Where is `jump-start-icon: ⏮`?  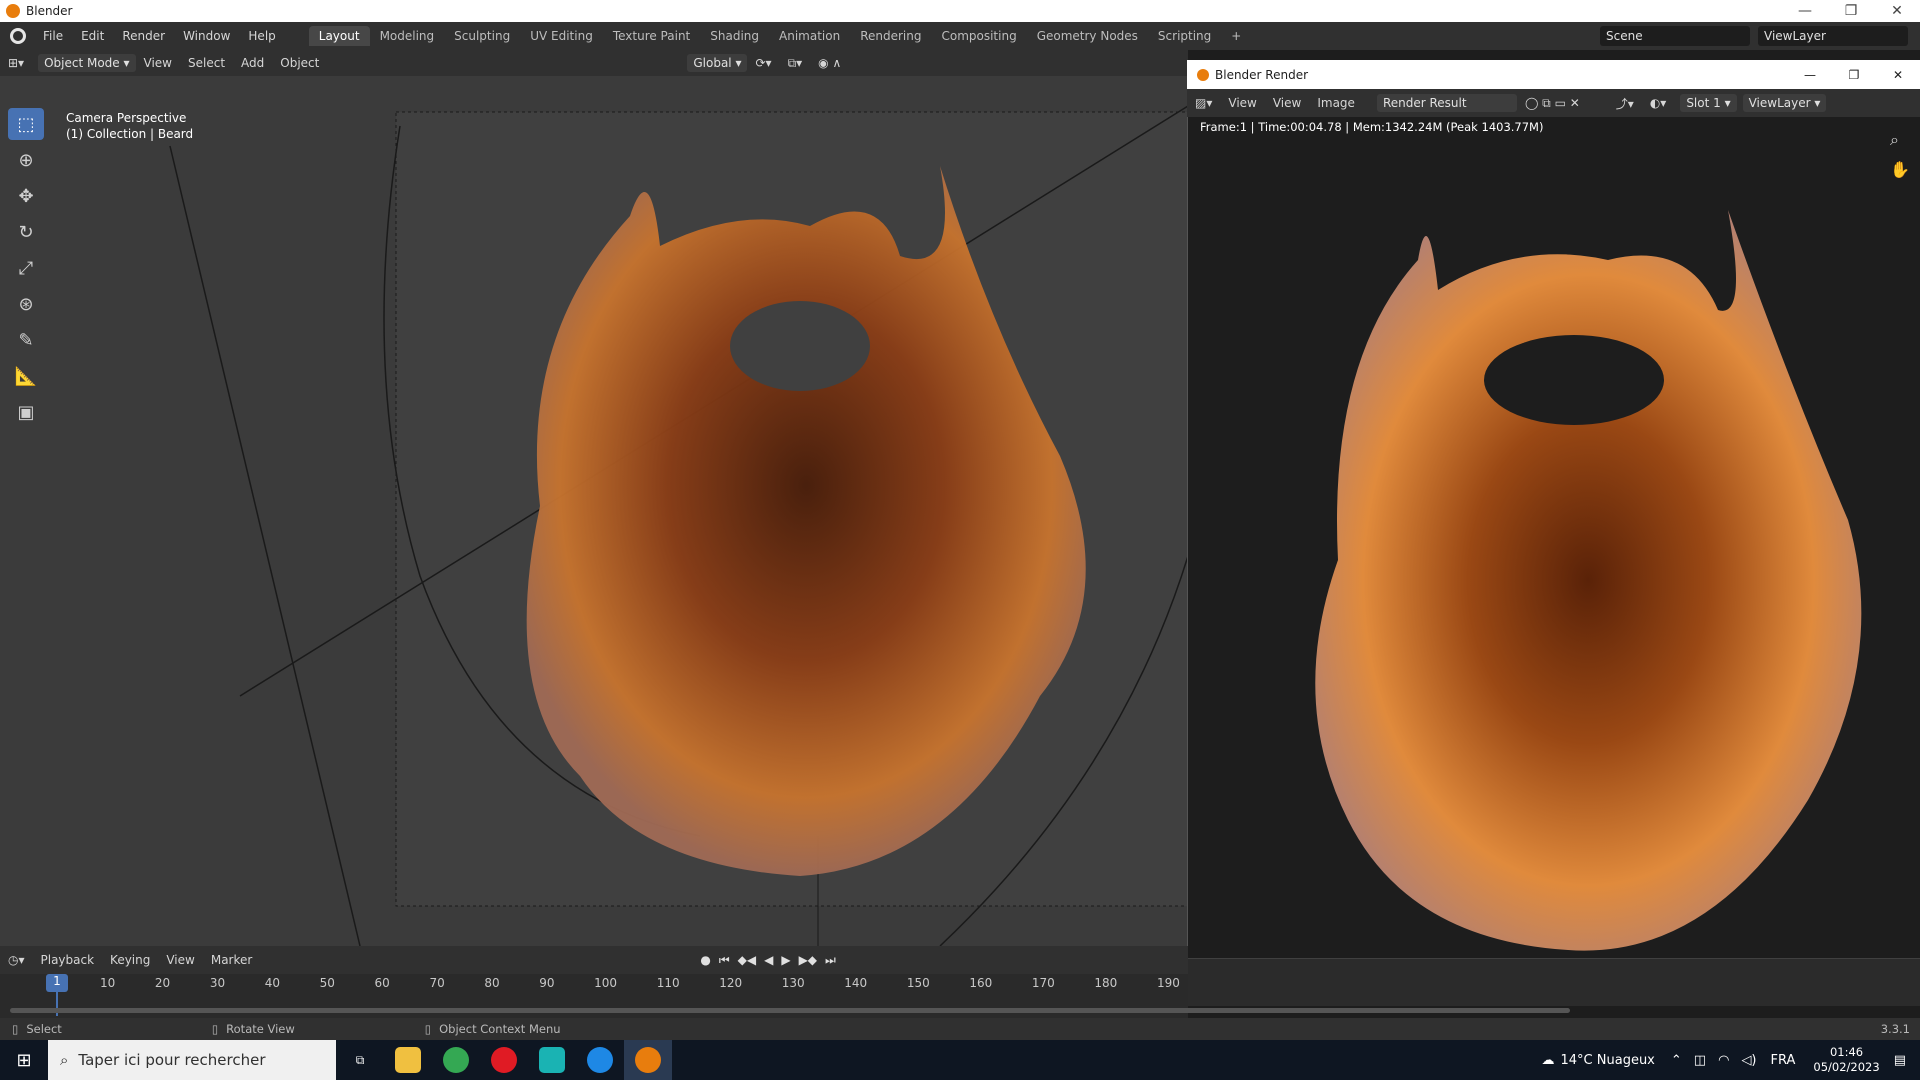
jump-start-icon: ⏮ is located at coordinates (724, 960).